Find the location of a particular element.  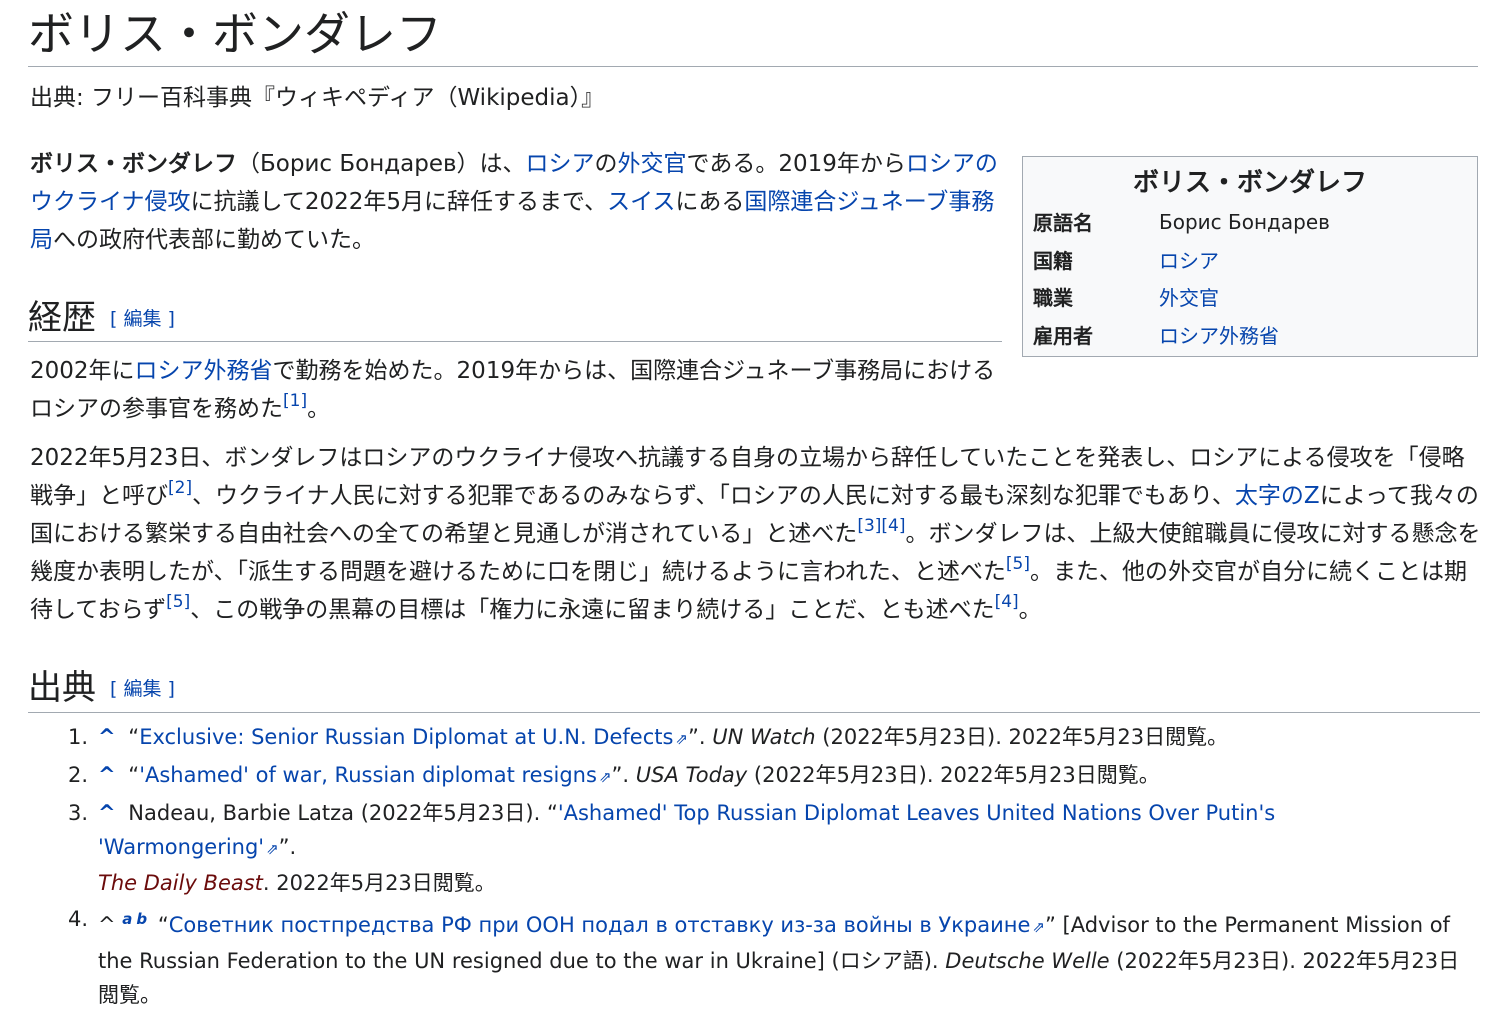

paragraph-text: 、この戦争の黒幕の目標は「権力に永遠に留まり続ける」ことだ、とも述べた is located at coordinates (592, 610).